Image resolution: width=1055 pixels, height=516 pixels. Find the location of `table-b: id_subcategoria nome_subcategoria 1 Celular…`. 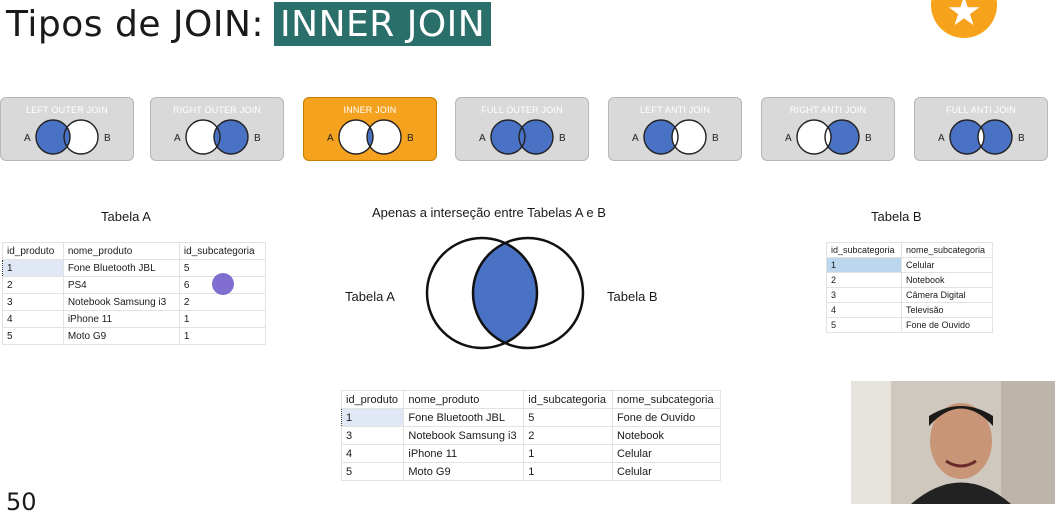

table-b: id_subcategoria nome_subcategoria 1 Celular… is located at coordinates (910, 287).